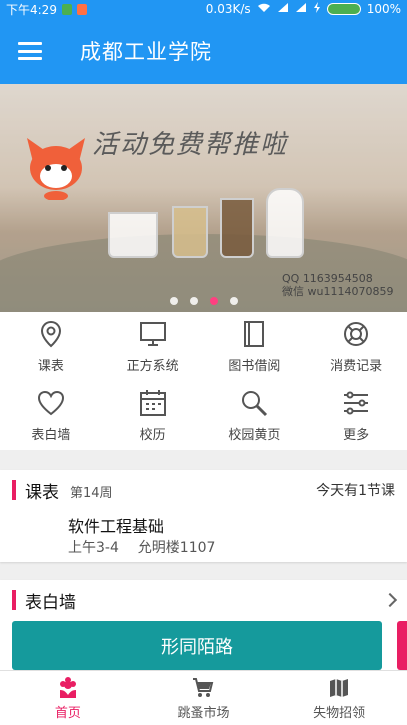 Image resolution: width=407 pixels, height=725 pixels. What do you see at coordinates (356, 403) in the screenshot?
I see `sliders-icon` at bounding box center [356, 403].